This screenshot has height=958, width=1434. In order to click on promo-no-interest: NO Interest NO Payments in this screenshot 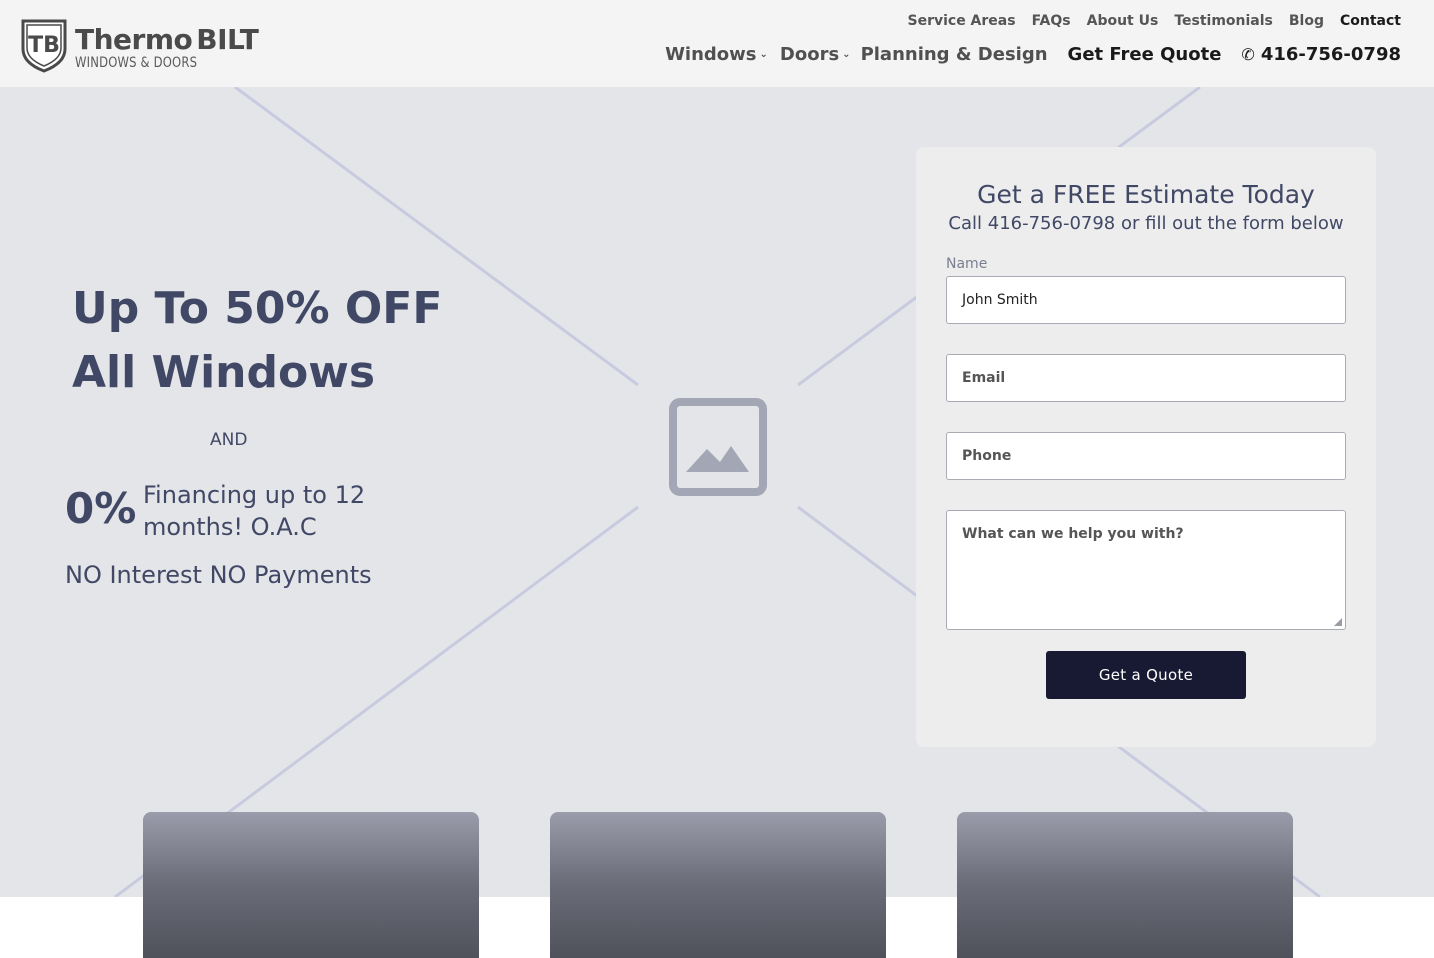, I will do `click(218, 575)`.